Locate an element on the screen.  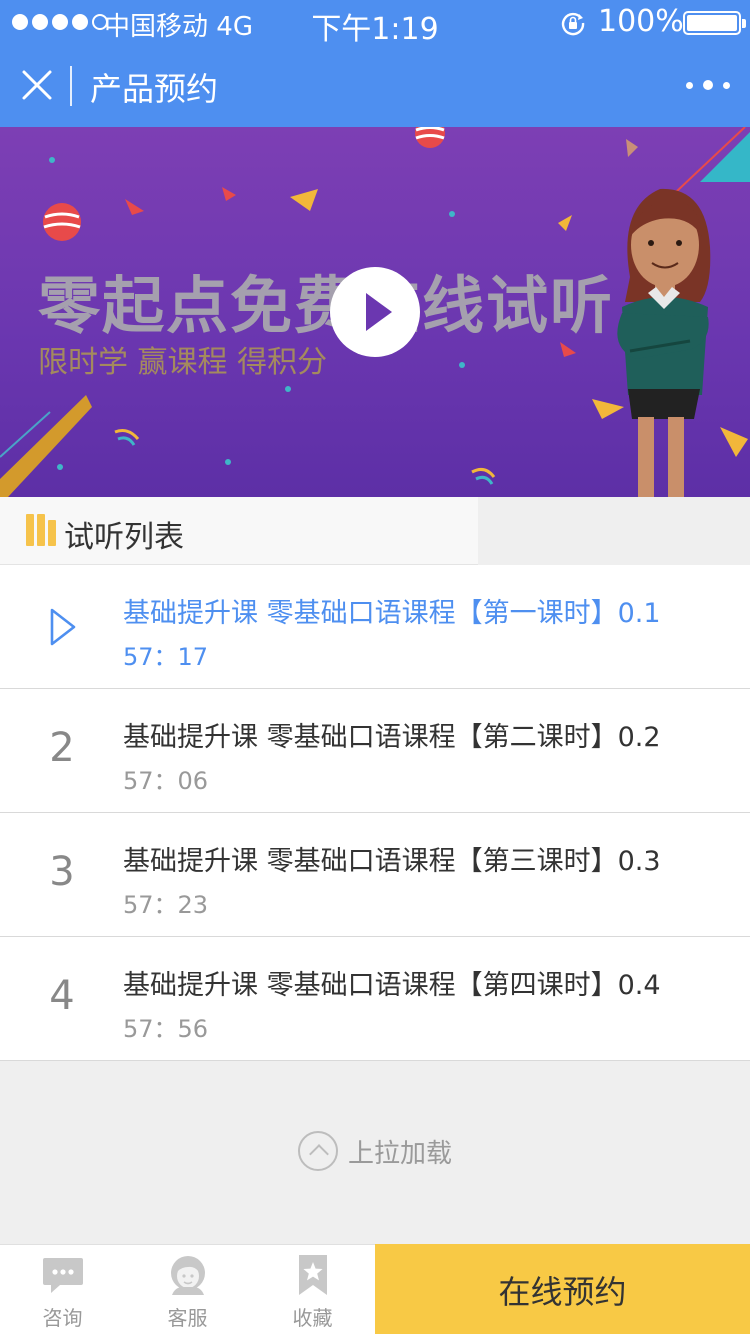
page-title: 产品预约 is located at coordinates (154, 89).